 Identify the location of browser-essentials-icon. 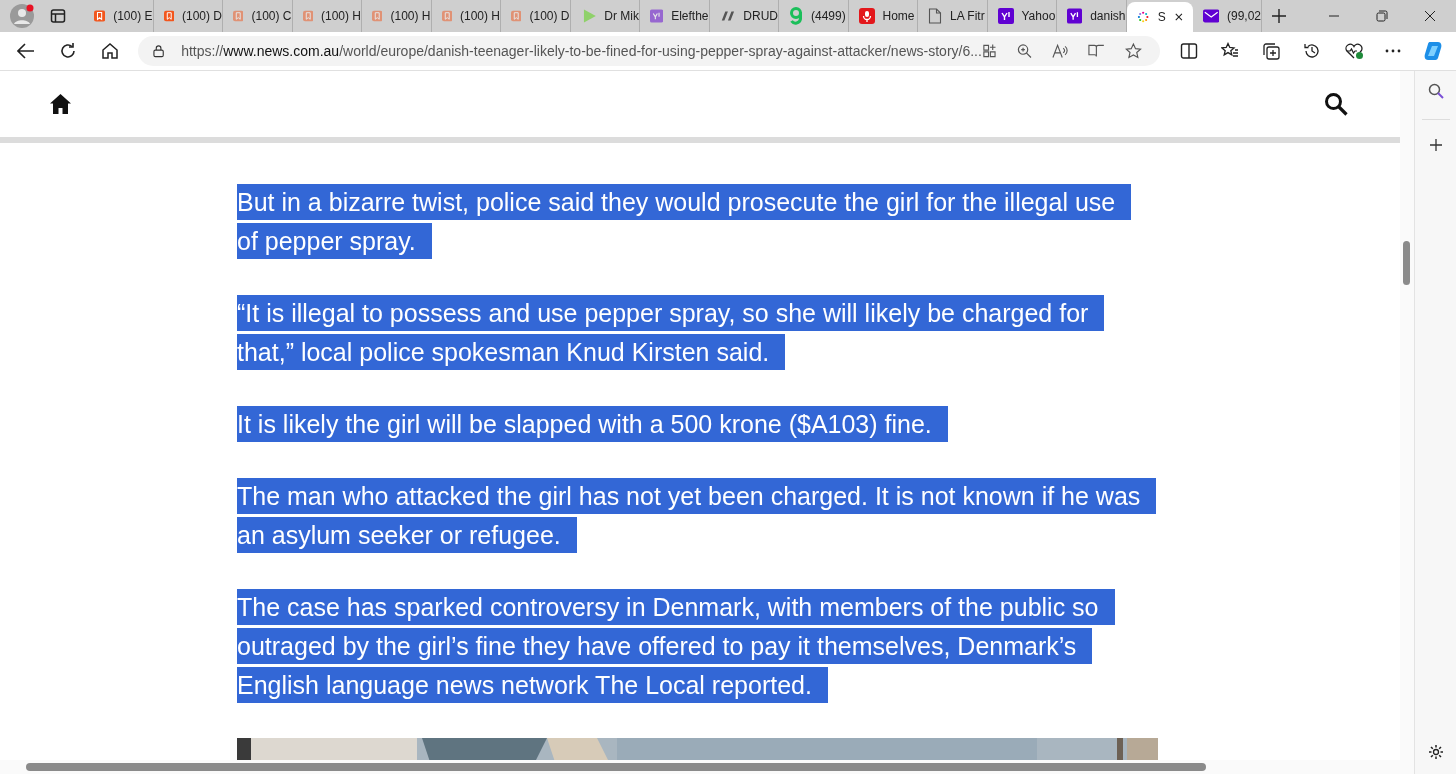
(1354, 51).